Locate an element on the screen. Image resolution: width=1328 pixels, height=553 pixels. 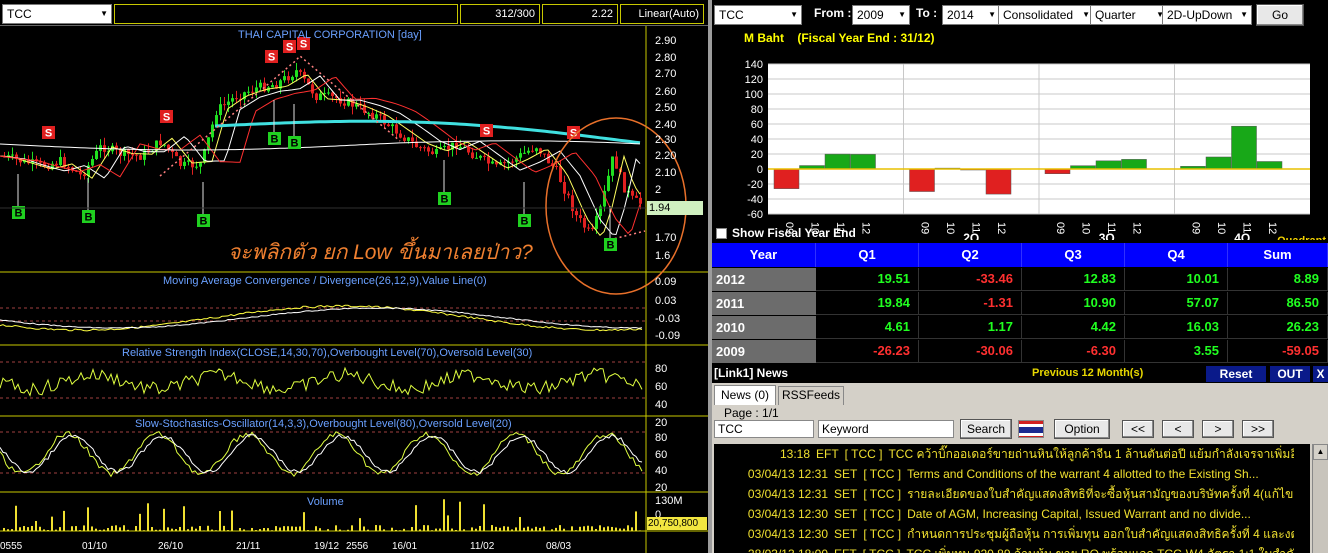
scroll-up-icon: ▲ is located at coordinates (1320, 452).